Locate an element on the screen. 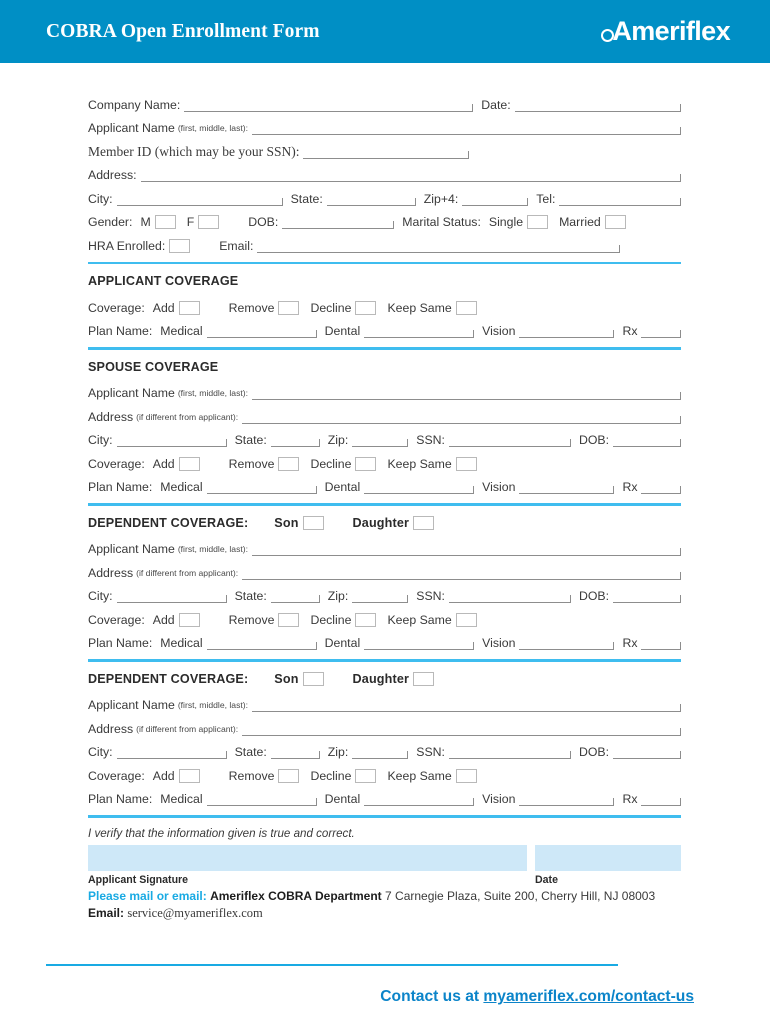 The width and height of the screenshot is (770, 1024). dependent1-daughter-checkbox is located at coordinates (424, 522).